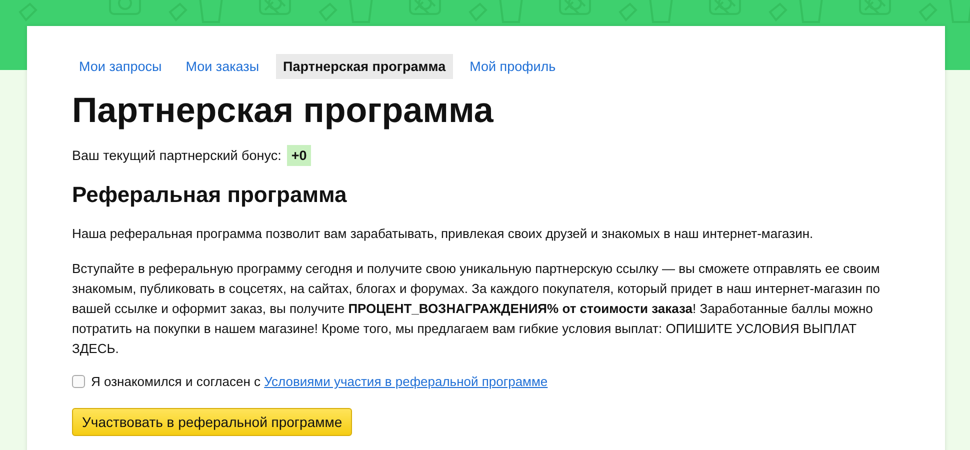 The height and width of the screenshot is (450, 970). I want to click on nav-tab: Партнерская программа, so click(364, 66).